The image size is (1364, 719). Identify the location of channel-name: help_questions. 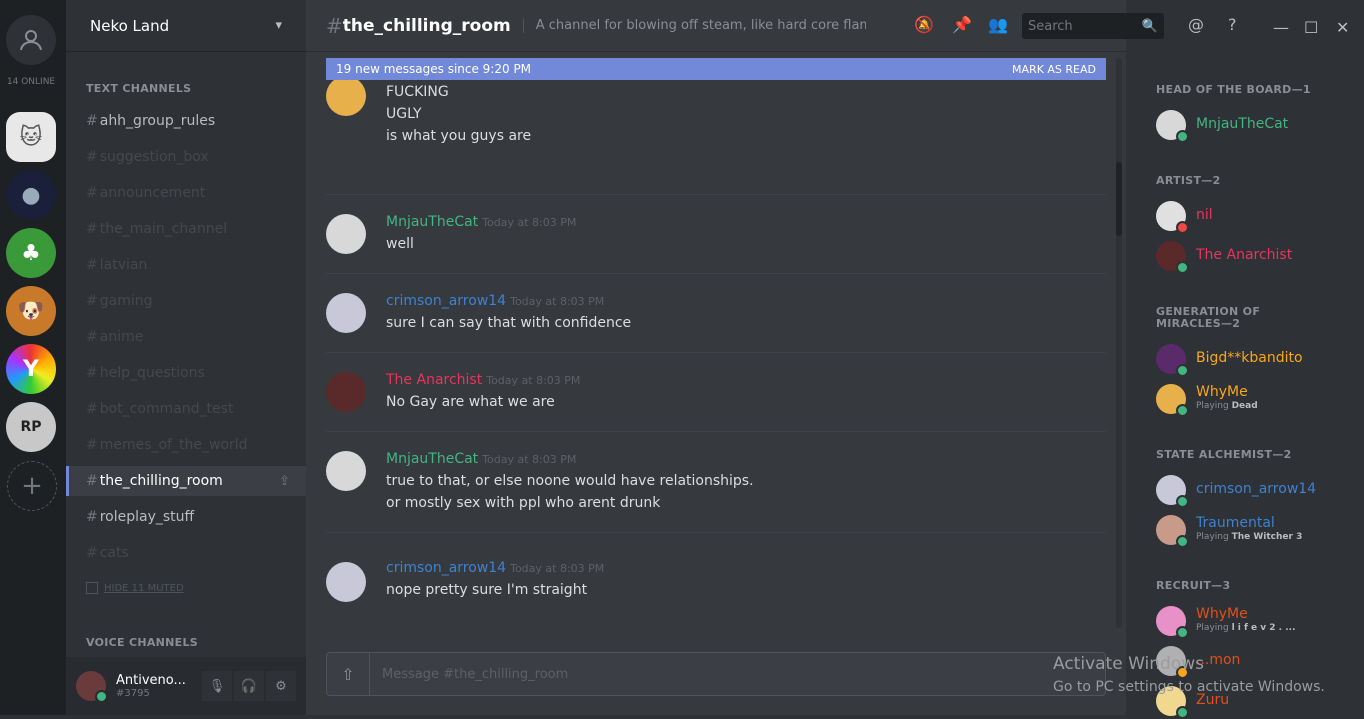
(152, 373).